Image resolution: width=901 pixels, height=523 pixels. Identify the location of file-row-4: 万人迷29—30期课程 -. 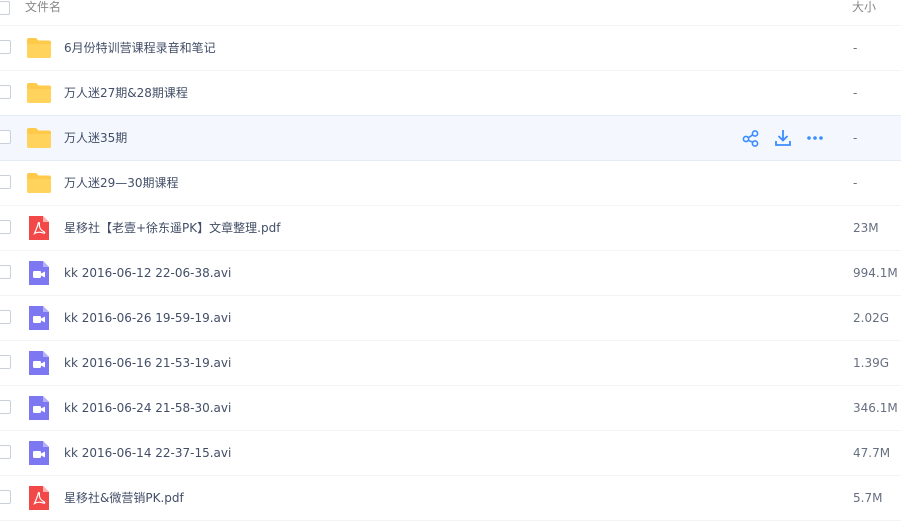
(450, 183).